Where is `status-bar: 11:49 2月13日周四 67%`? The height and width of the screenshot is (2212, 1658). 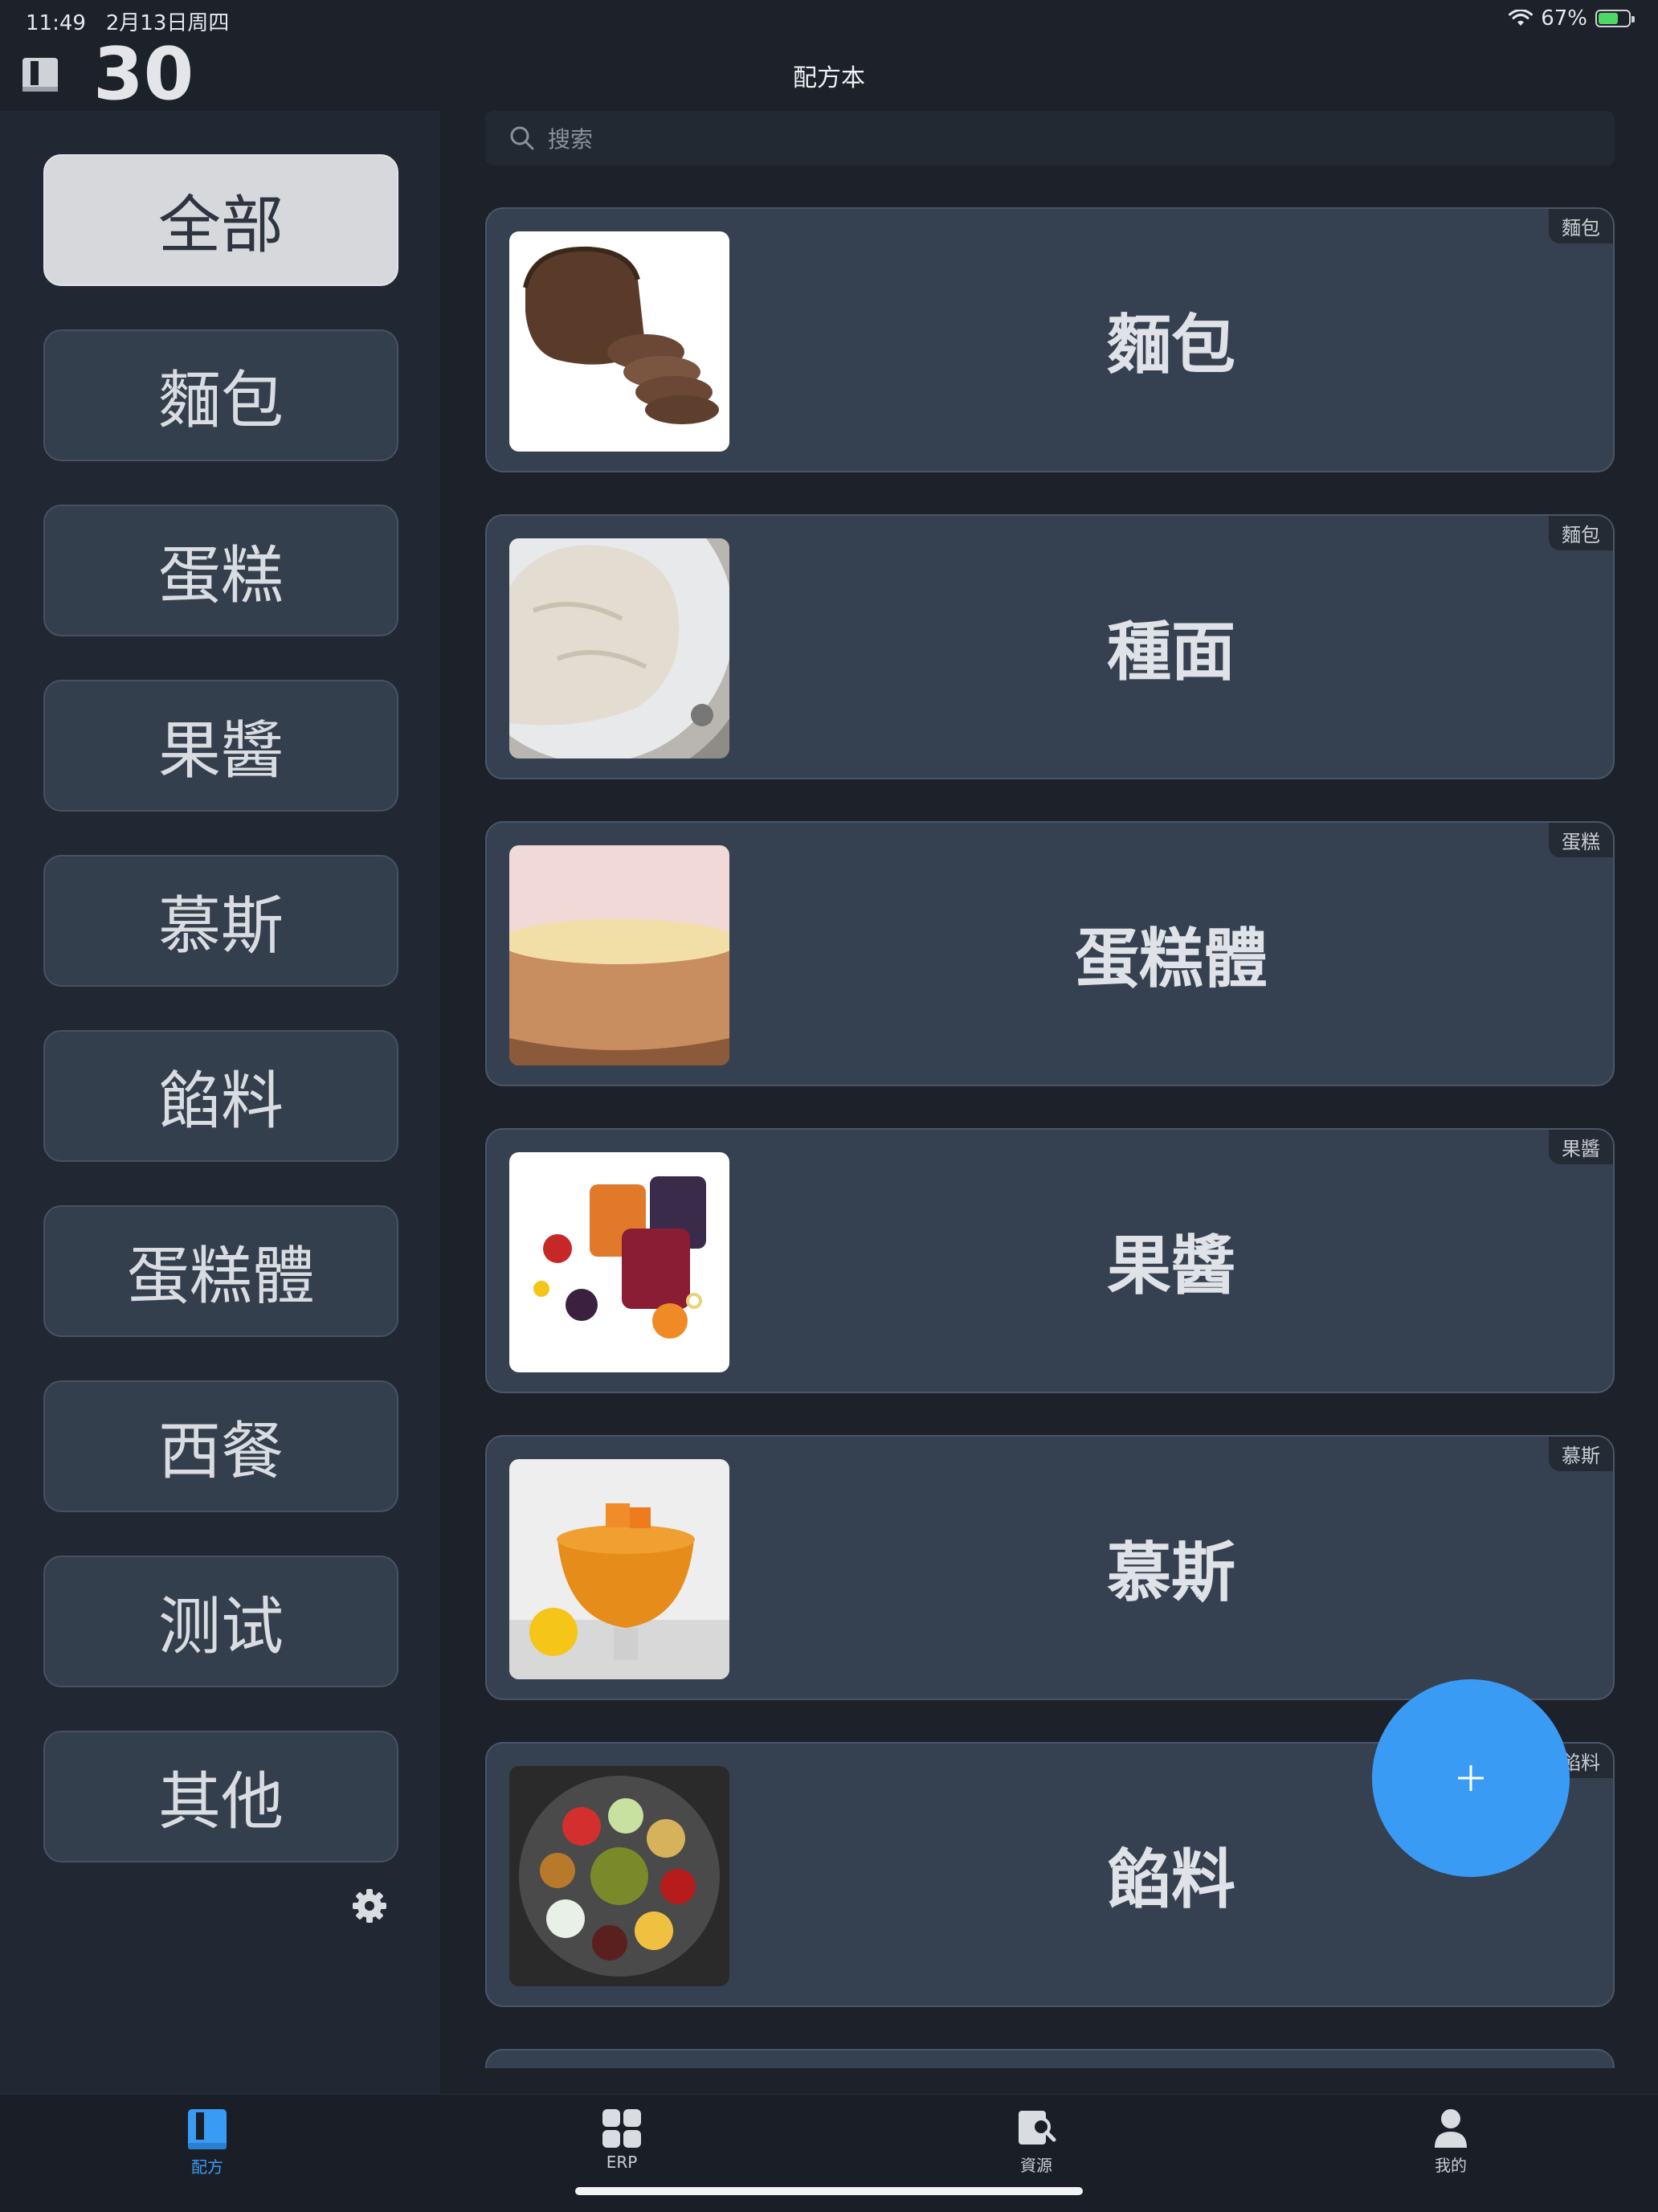 status-bar: 11:49 2月13日周四 67% is located at coordinates (829, 19).